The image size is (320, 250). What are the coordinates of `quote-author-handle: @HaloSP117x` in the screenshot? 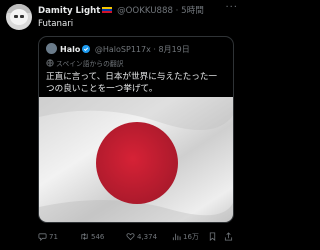 It's located at (123, 49).